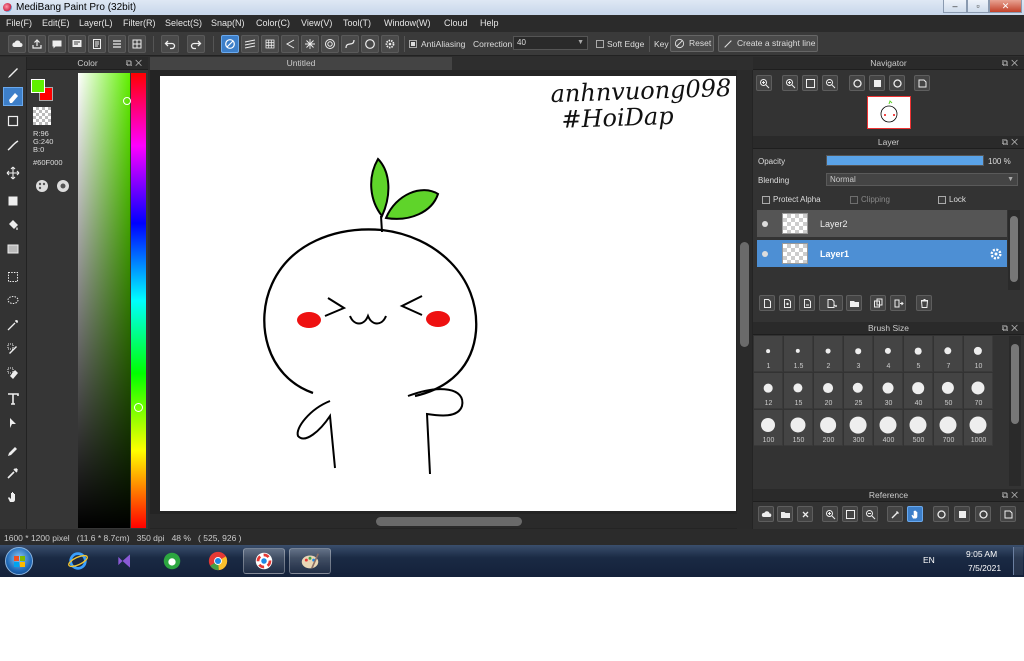 The height and width of the screenshot is (661, 1024). What do you see at coordinates (13, 96) in the screenshot?
I see `eraser-icon` at bounding box center [13, 96].